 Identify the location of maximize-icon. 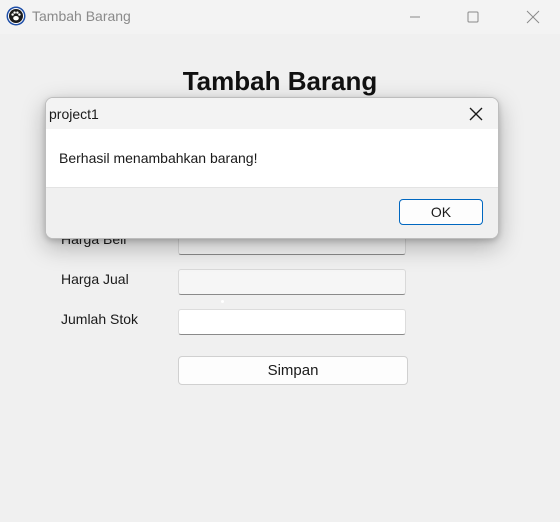
(473, 17).